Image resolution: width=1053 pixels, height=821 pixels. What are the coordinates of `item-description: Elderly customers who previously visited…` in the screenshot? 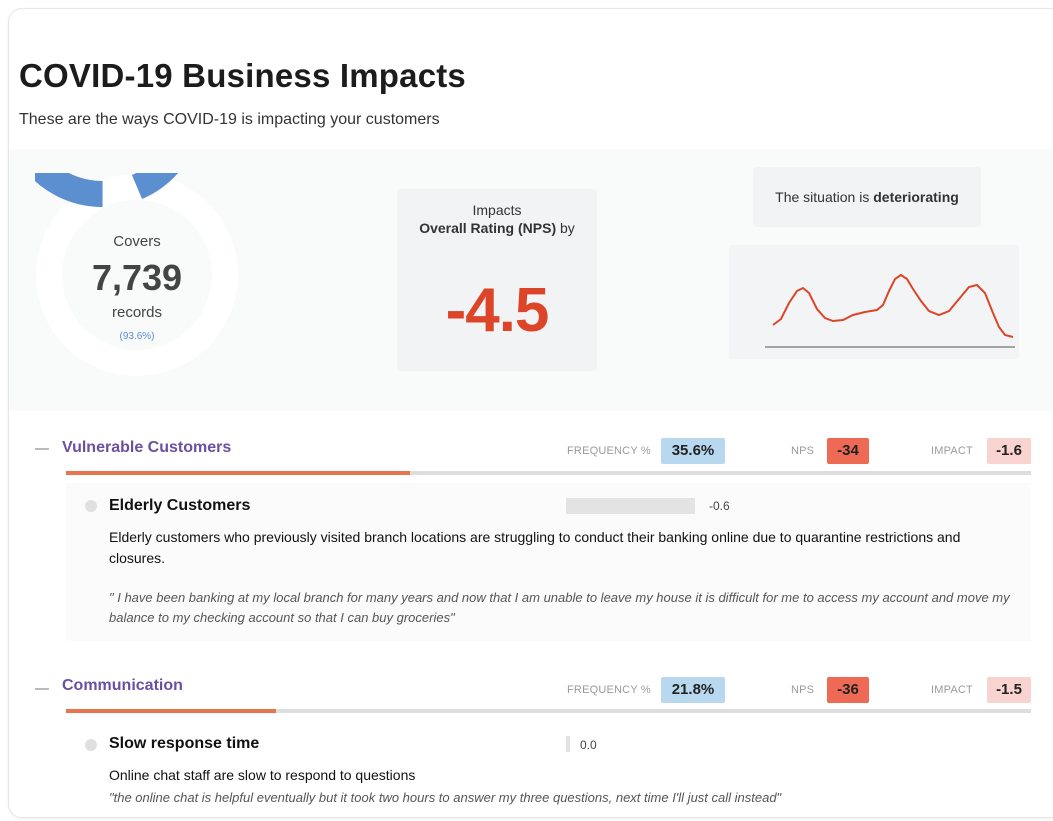 It's located at (535, 547).